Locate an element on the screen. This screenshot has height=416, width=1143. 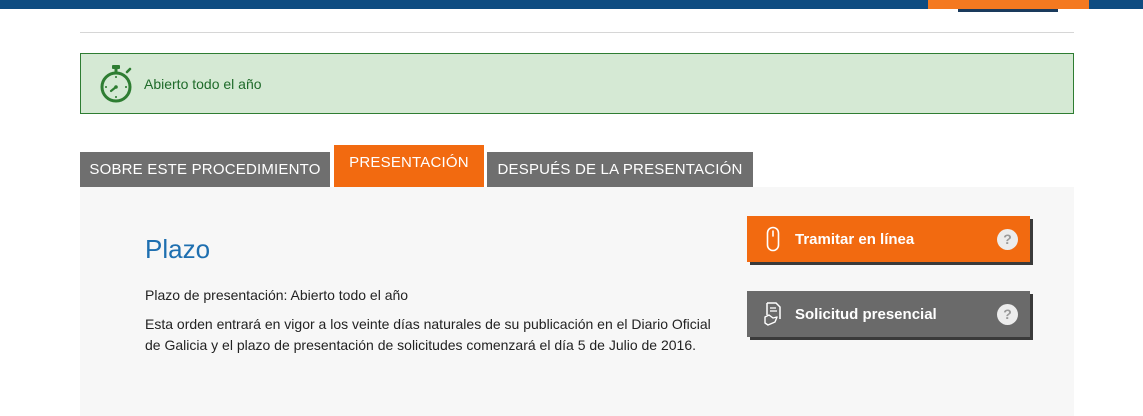
solicitud-presencial-button: Solicitud presencial ? is located at coordinates (888, 314).